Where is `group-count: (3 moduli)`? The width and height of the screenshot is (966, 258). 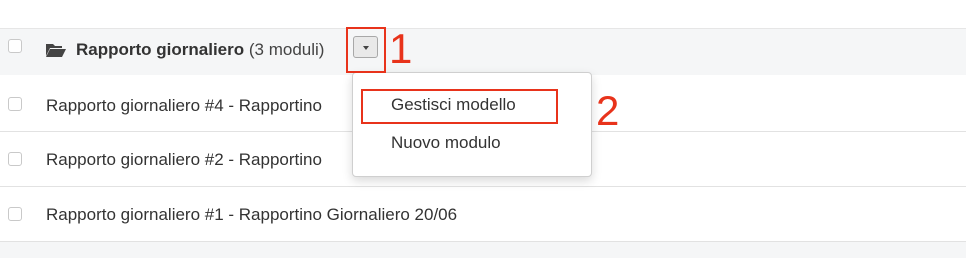 group-count: (3 moduli) is located at coordinates (286, 49).